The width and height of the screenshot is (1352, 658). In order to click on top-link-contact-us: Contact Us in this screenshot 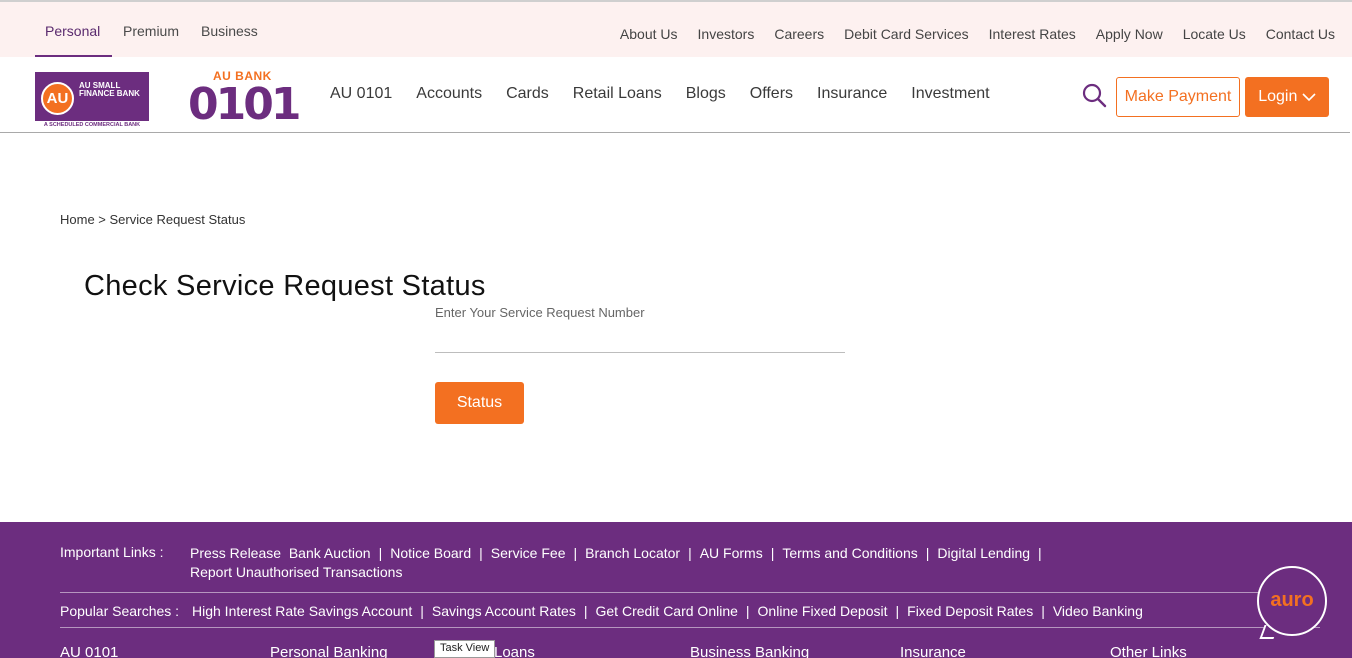, I will do `click(1300, 34)`.